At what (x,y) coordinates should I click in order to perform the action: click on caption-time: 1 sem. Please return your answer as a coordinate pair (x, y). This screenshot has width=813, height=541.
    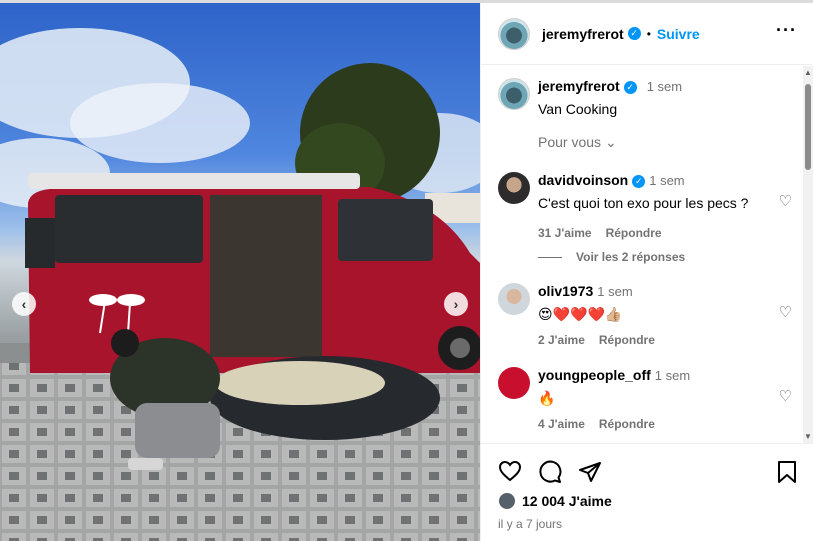
    Looking at the image, I should click on (664, 86).